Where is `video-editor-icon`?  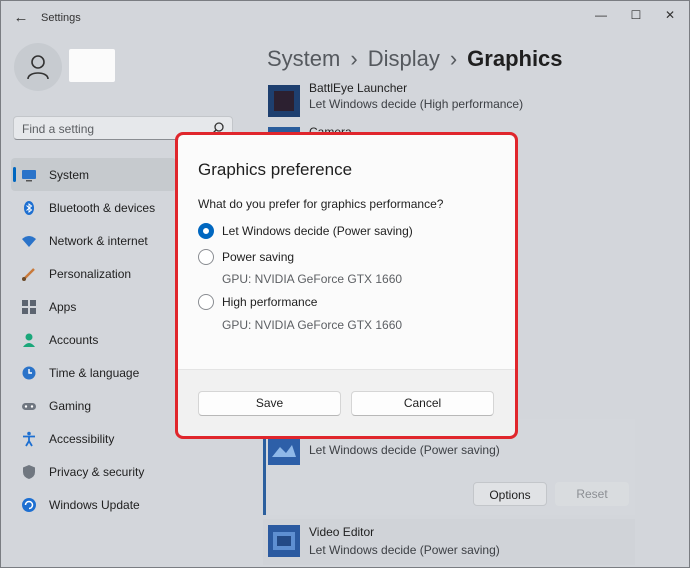 video-editor-icon is located at coordinates (284, 541).